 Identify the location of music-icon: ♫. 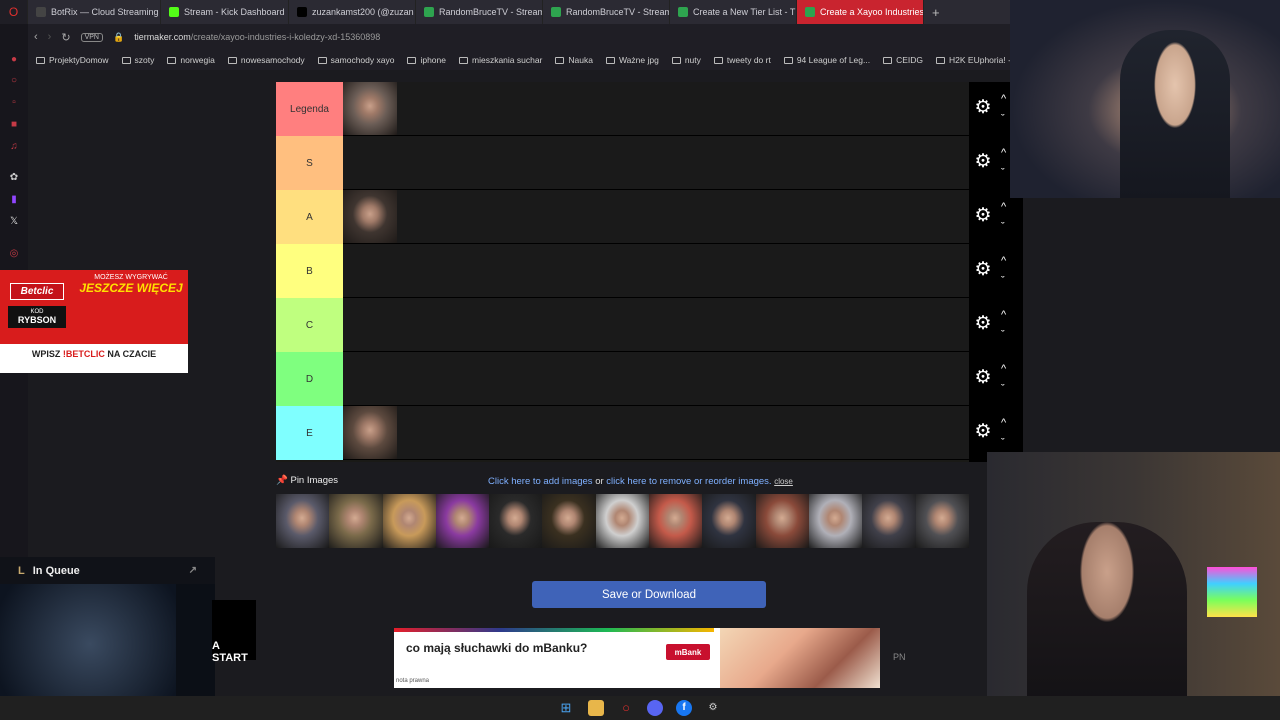
(14, 147).